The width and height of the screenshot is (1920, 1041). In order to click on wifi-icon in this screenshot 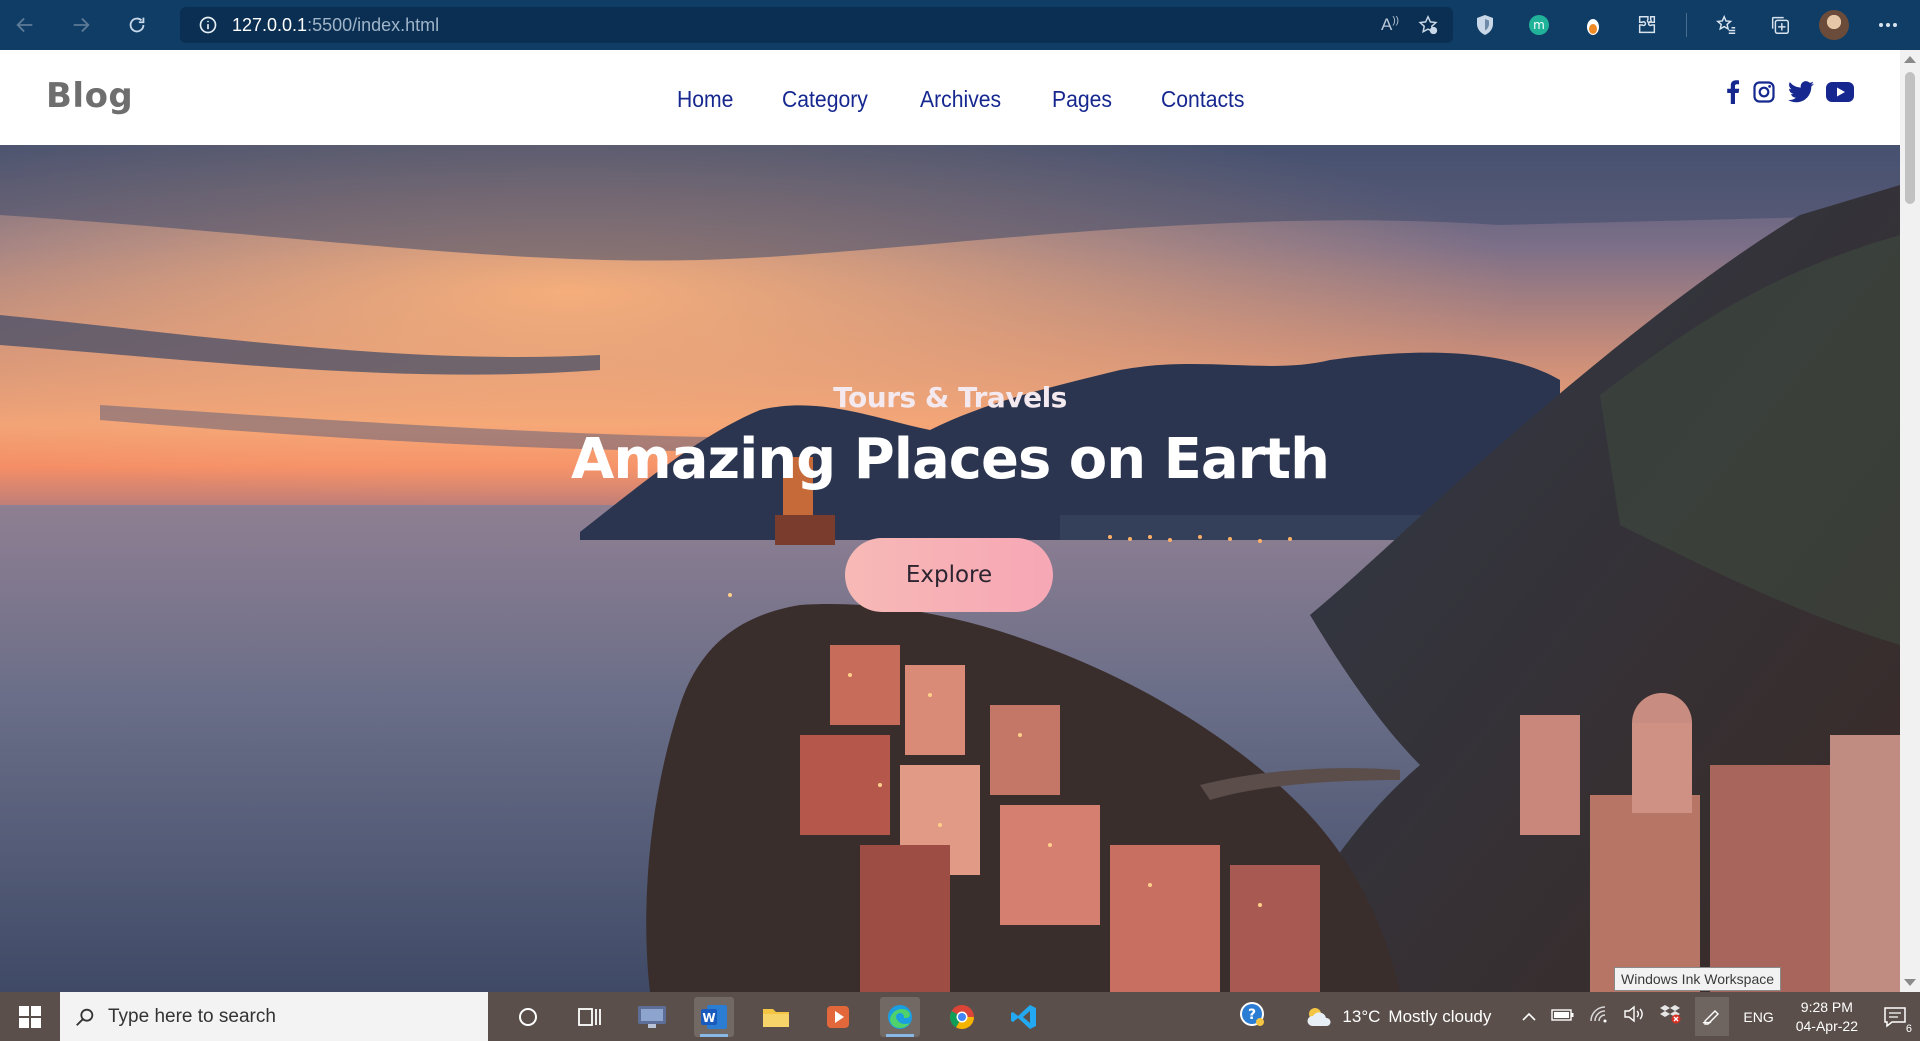, I will do `click(1599, 1016)`.